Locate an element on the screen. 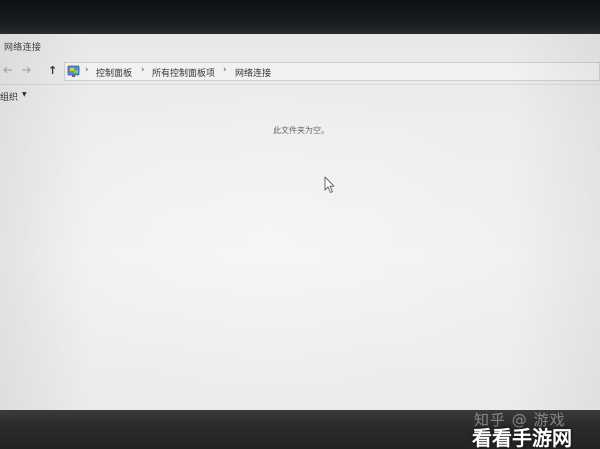 This screenshot has height=449, width=600. breadcrumb-all-control-panel-items: 所有控制面板项 is located at coordinates (183, 72).